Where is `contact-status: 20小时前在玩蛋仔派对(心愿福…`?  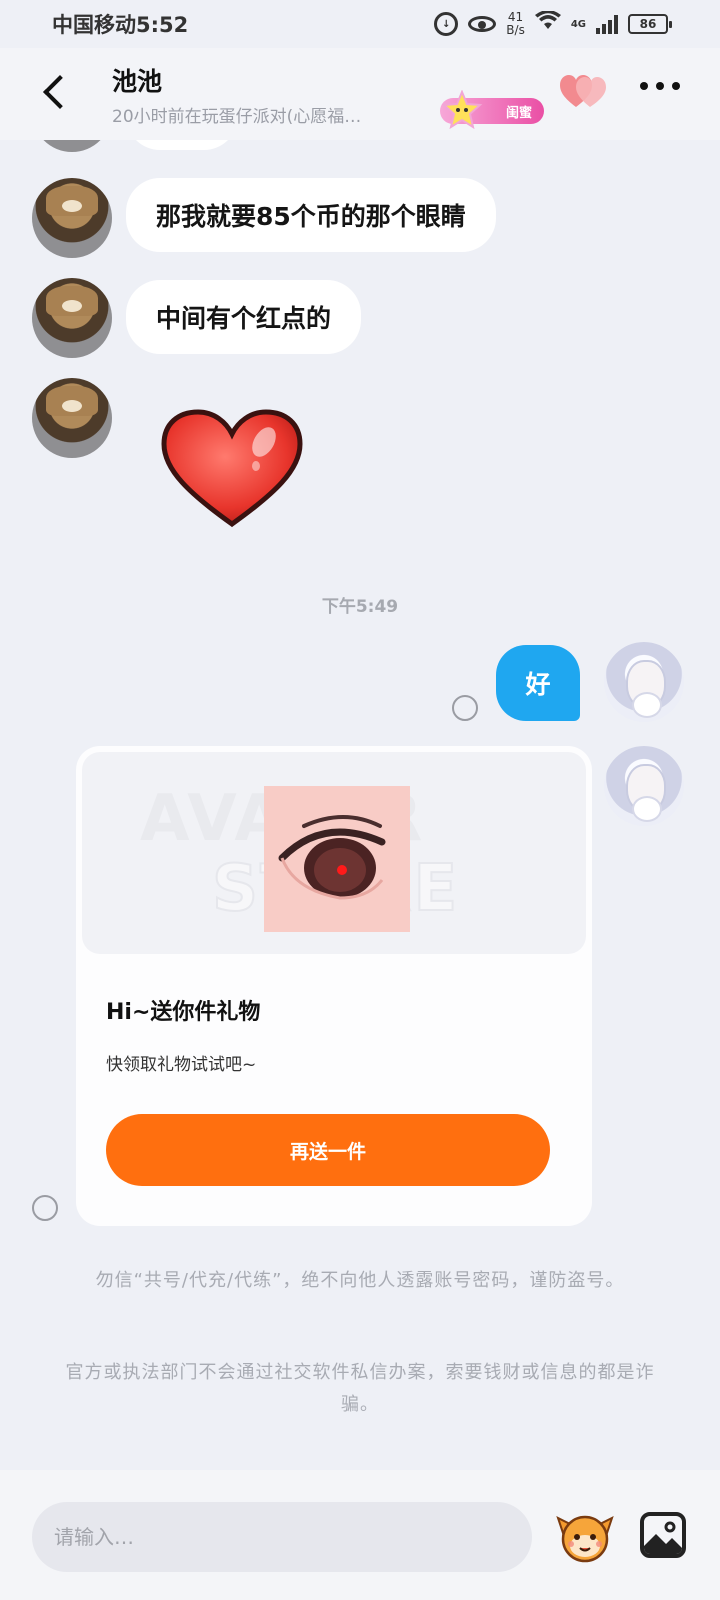
contact-status: 20小时前在玩蛋仔派对(心愿福… is located at coordinates (237, 117).